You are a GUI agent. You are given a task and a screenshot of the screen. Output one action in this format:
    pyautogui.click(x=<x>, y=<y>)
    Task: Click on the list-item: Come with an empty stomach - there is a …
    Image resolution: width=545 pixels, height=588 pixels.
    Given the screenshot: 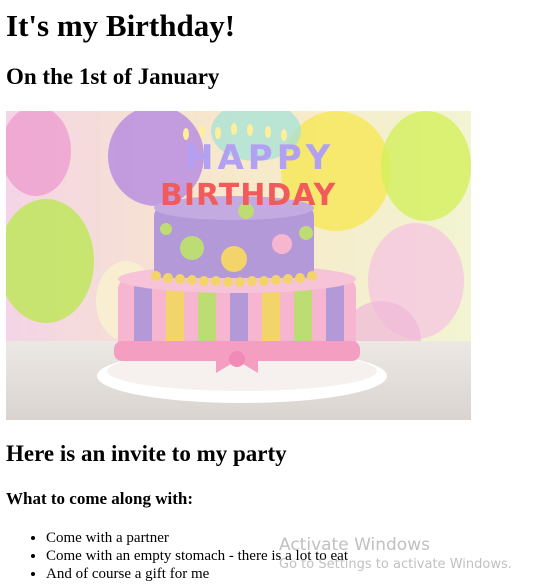 What is the action you would take?
    pyautogui.click(x=197, y=556)
    